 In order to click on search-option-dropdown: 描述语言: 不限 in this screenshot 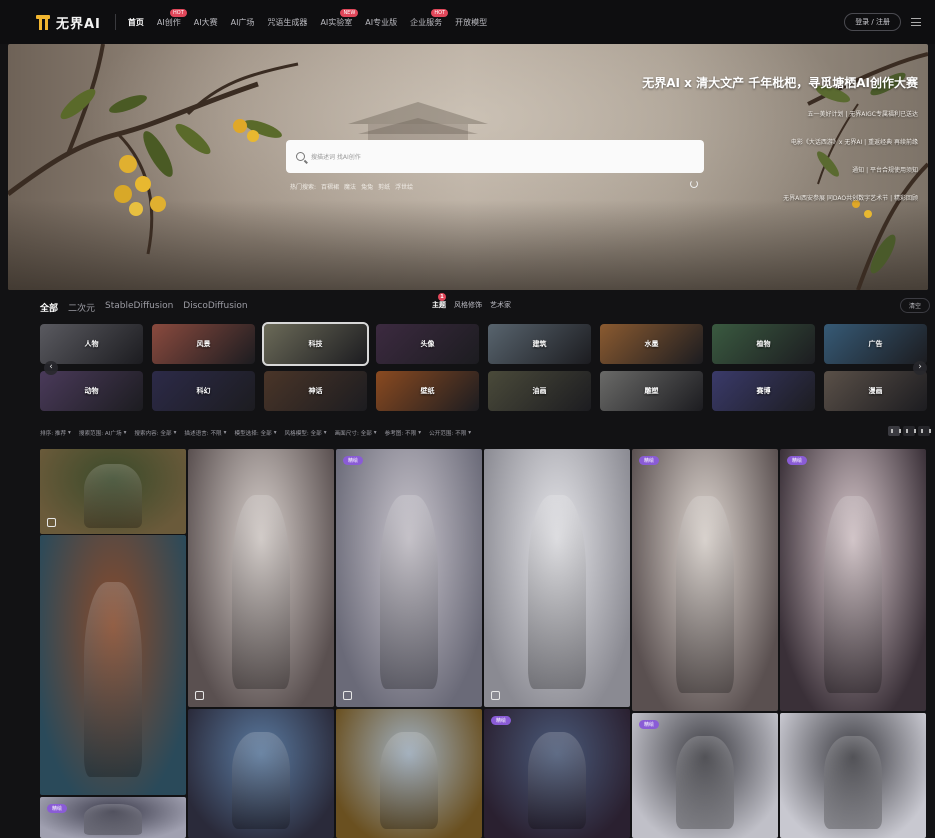, I will do `click(202, 433)`.